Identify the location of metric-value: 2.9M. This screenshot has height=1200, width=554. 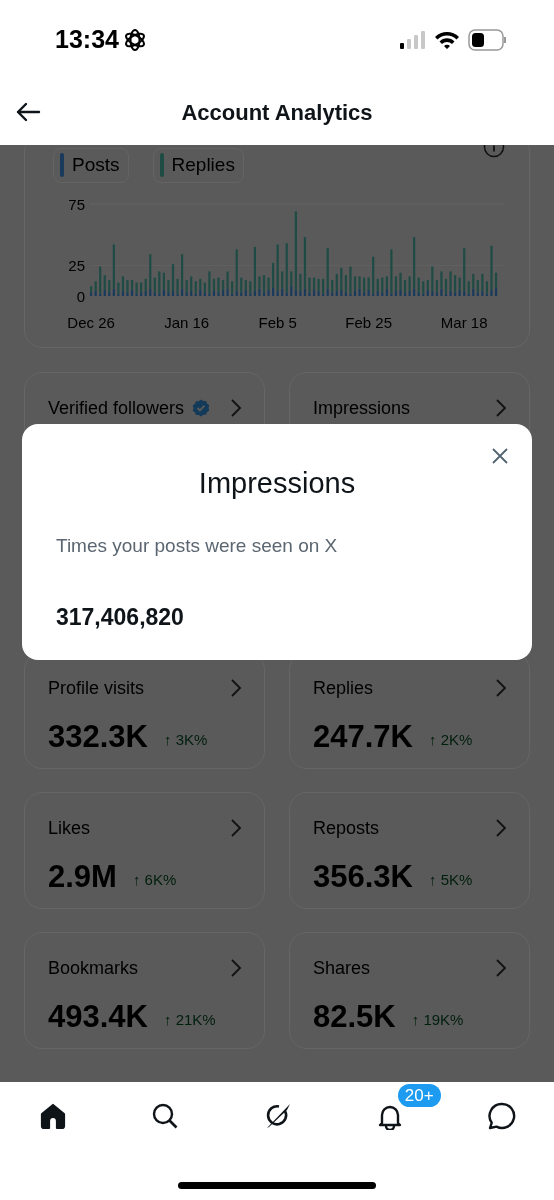
(82, 876).